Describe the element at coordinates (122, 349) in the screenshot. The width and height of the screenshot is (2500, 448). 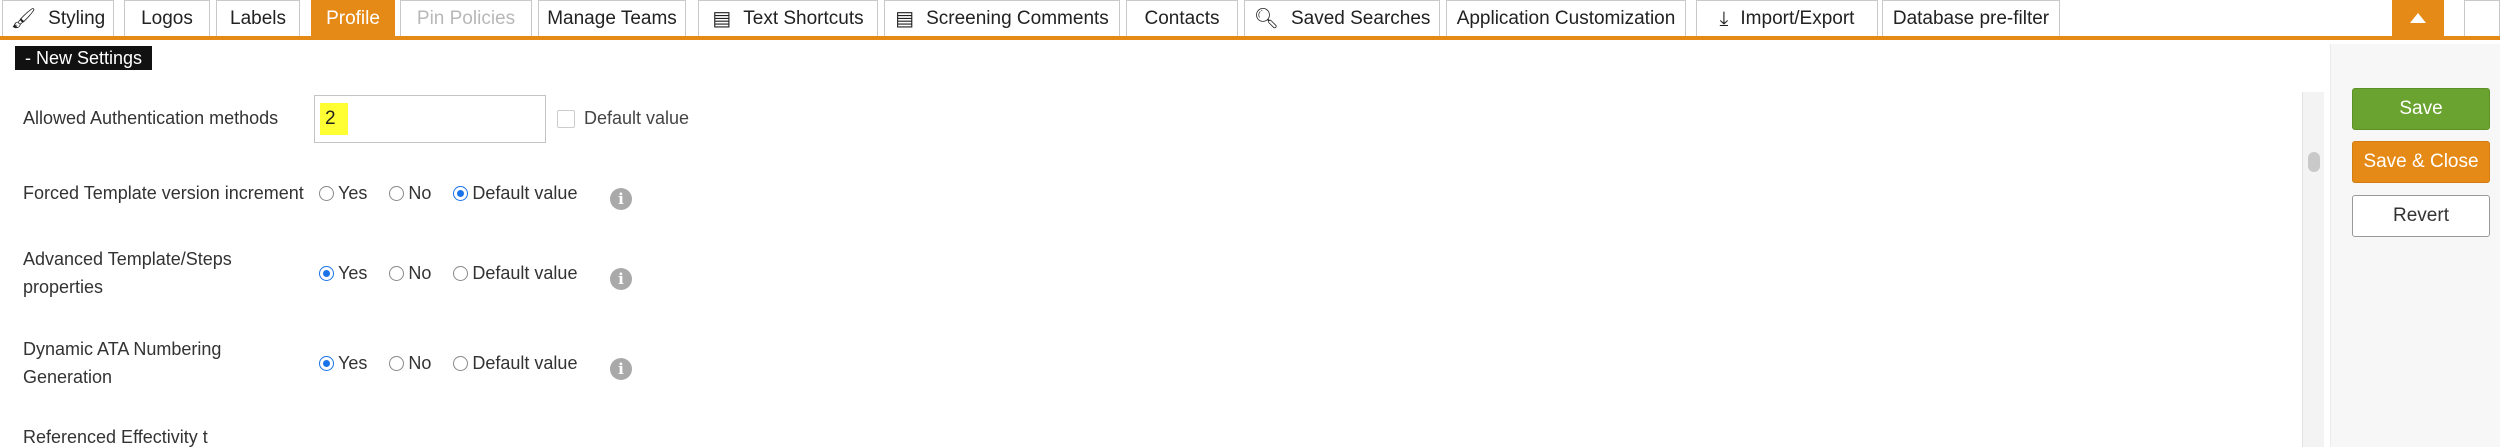
I see `label-line: Dynamic ATA Numbering` at that location.